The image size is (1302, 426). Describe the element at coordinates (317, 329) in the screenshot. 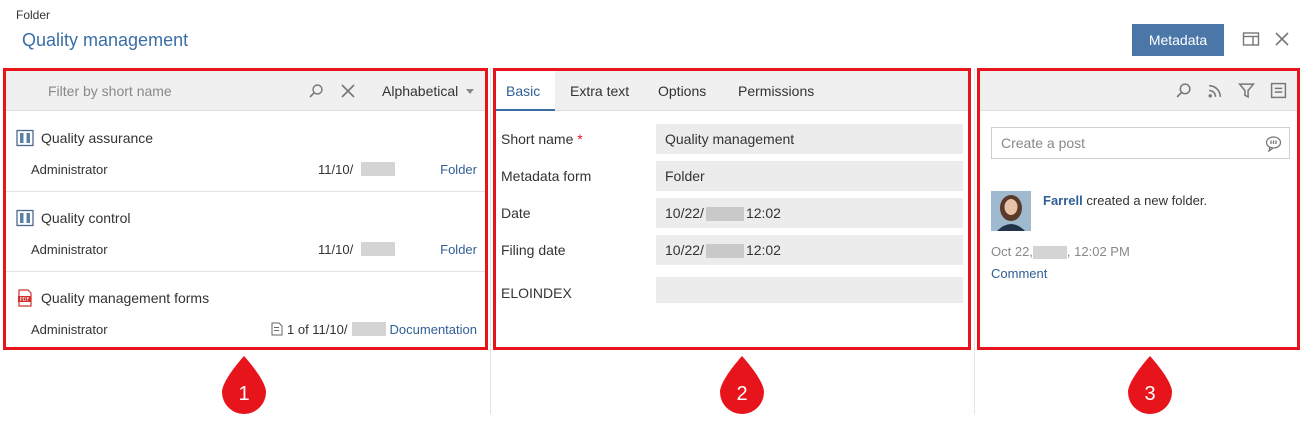

I see `item-version-date: 1 of 11/10/` at that location.